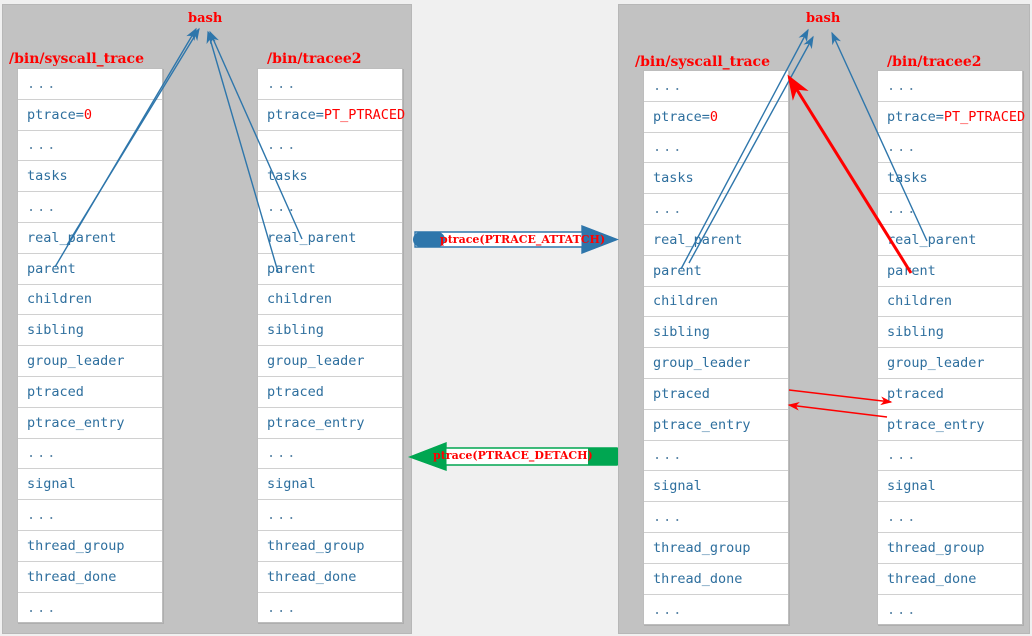  I want to click on task-struct-field: children, so click(950, 302).